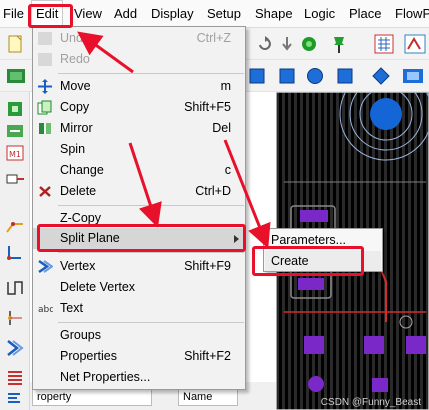 The height and width of the screenshot is (410, 429). I want to click on watermark: CSDN @Funny_Beast, so click(370, 402).